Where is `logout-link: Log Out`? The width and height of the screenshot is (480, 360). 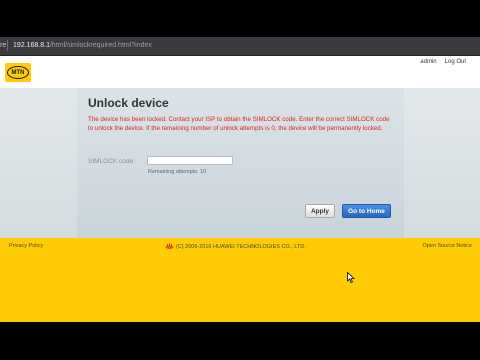
logout-link: Log Out is located at coordinates (455, 62).